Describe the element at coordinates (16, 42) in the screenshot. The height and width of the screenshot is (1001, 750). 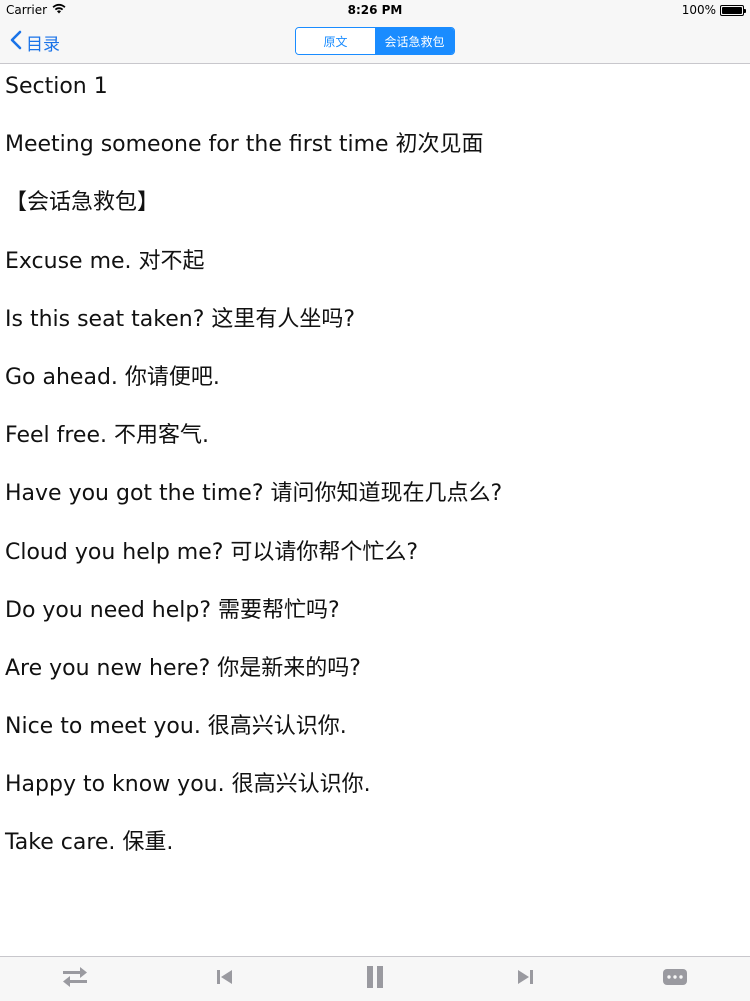
I see `chevron-left-icon` at that location.